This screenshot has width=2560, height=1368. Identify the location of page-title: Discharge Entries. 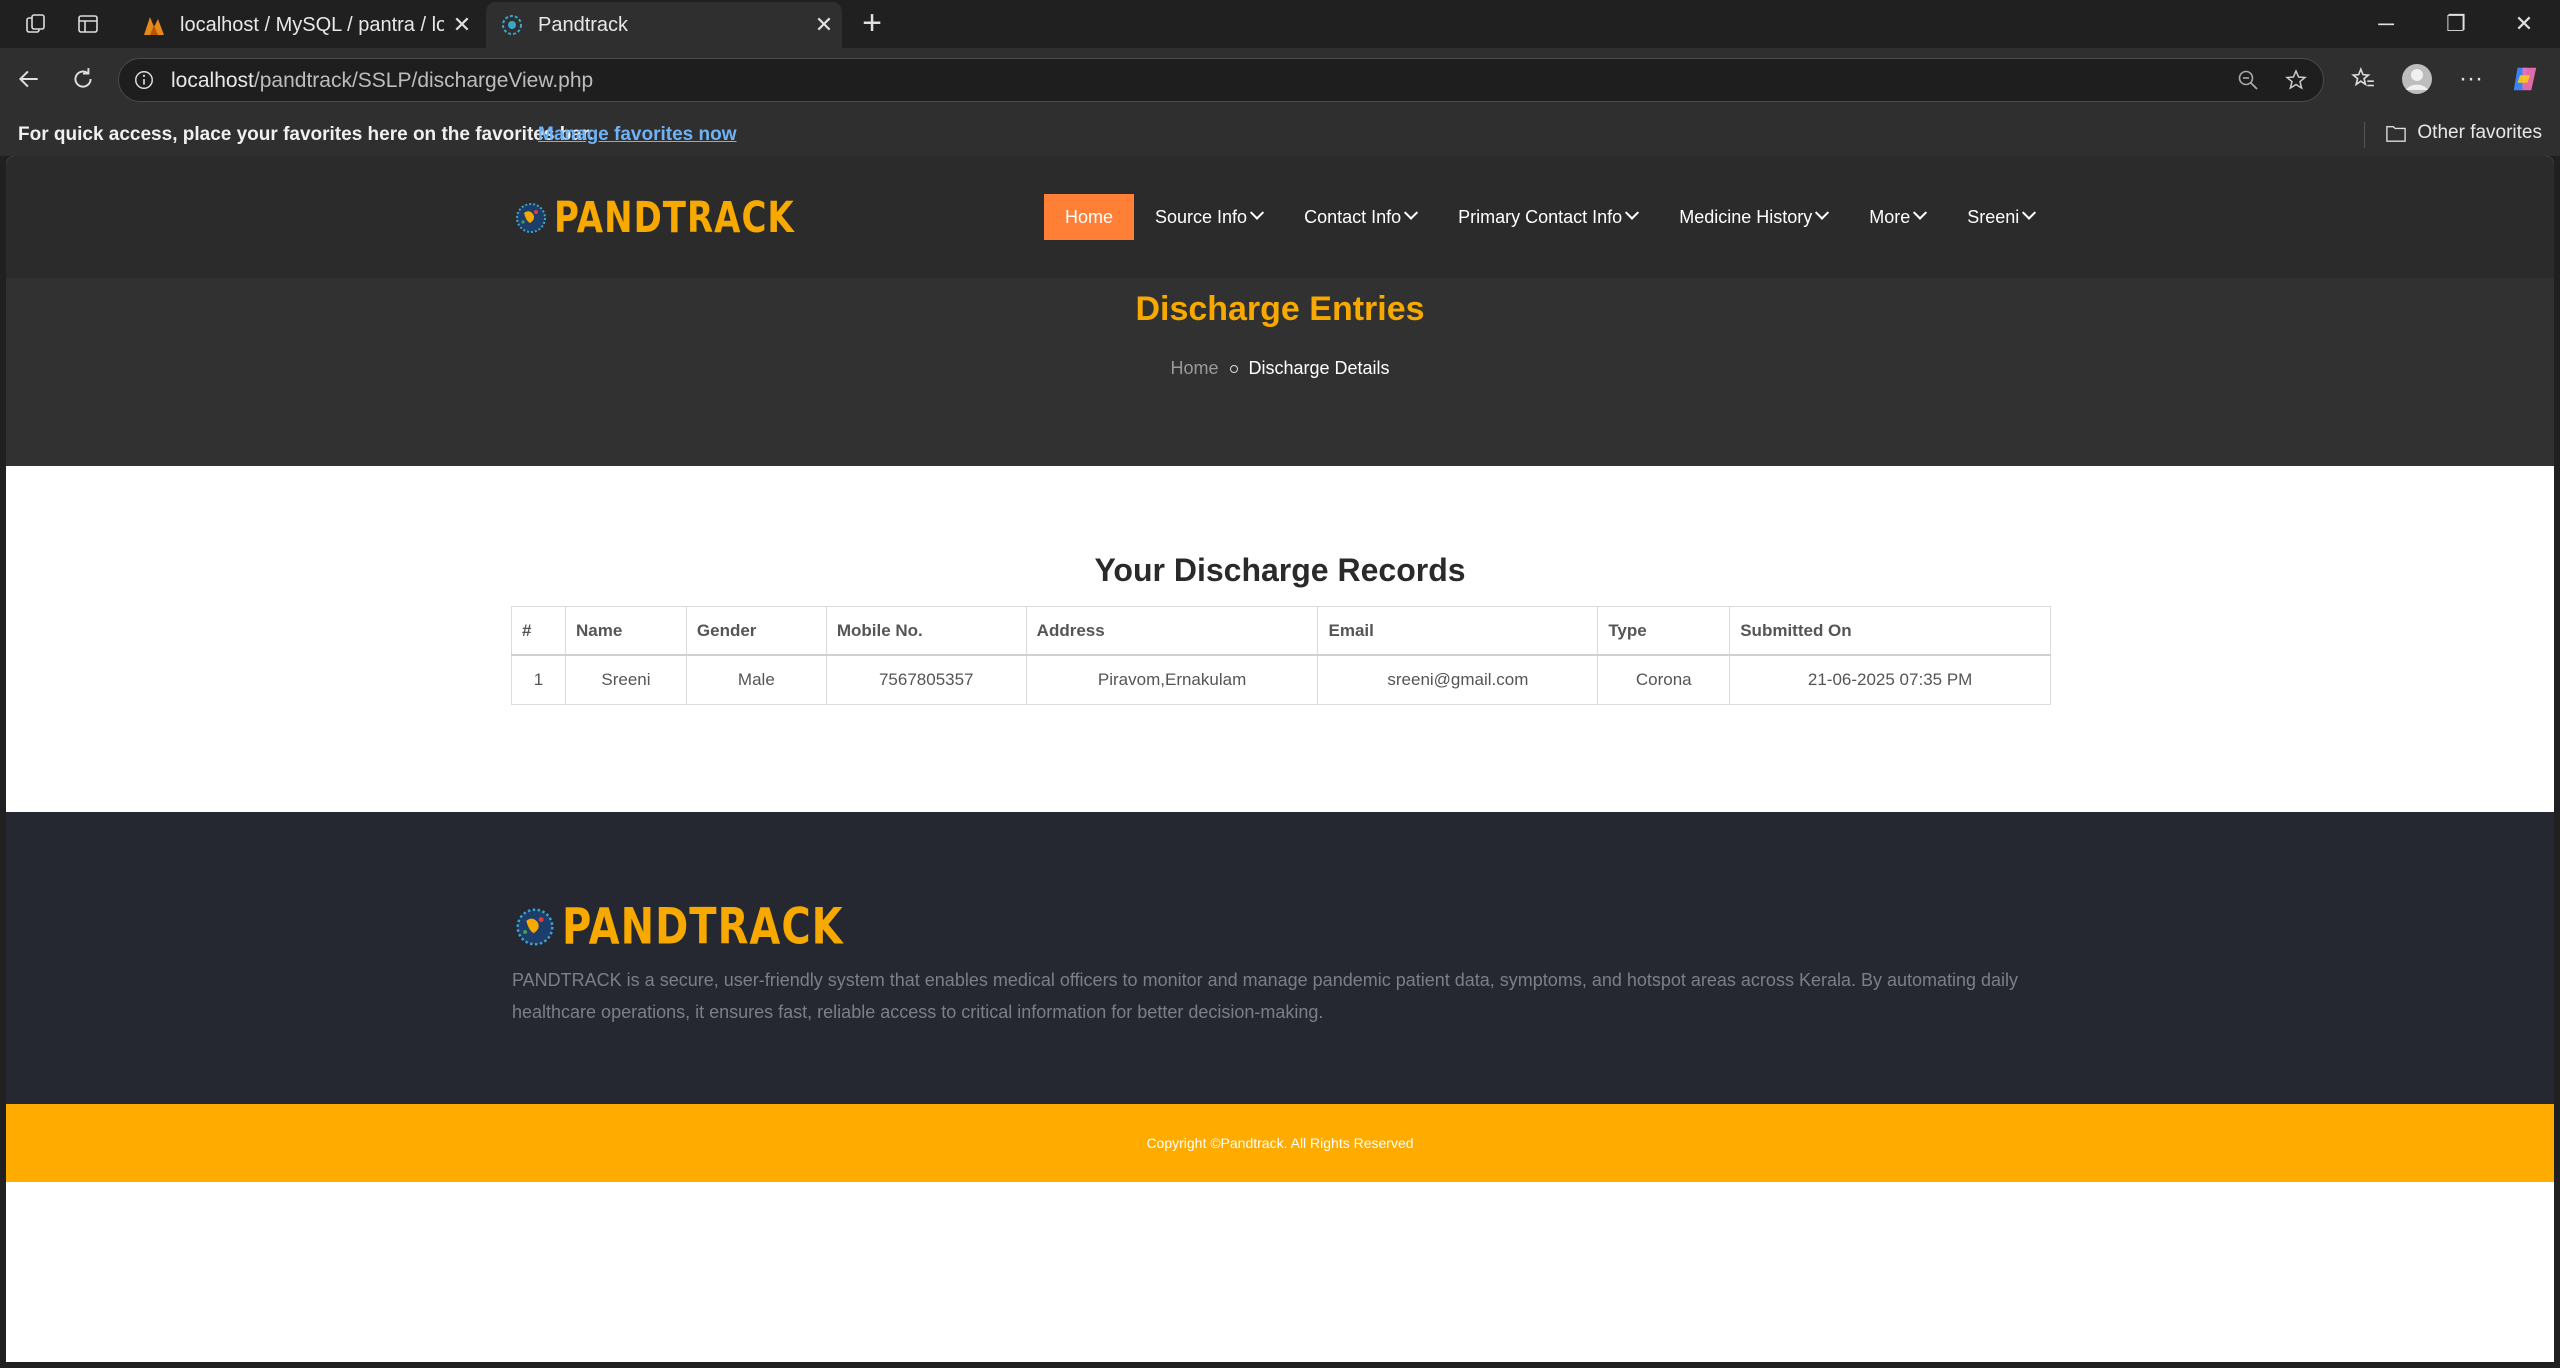
(1280, 309).